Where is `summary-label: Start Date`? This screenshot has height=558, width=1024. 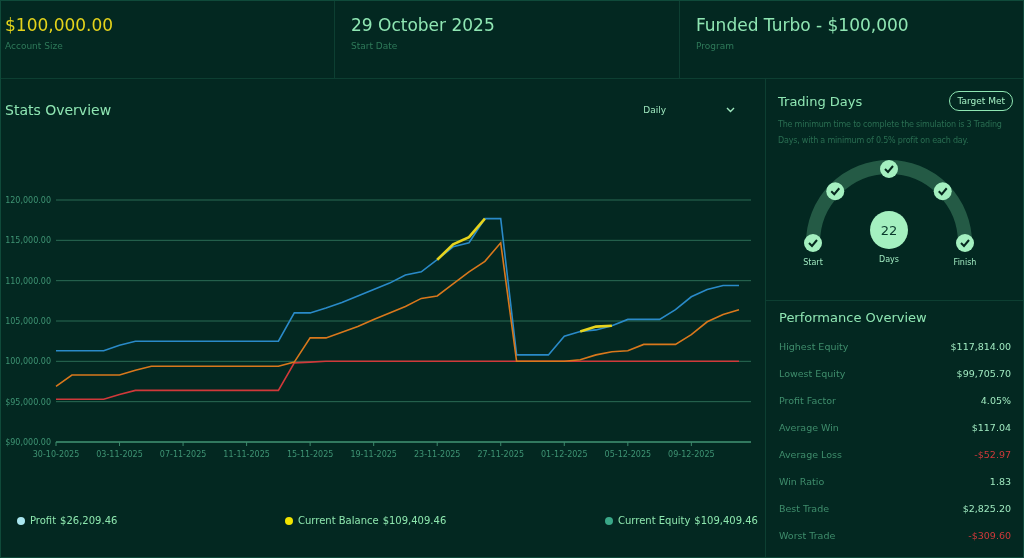
summary-label: Start Date is located at coordinates (375, 46).